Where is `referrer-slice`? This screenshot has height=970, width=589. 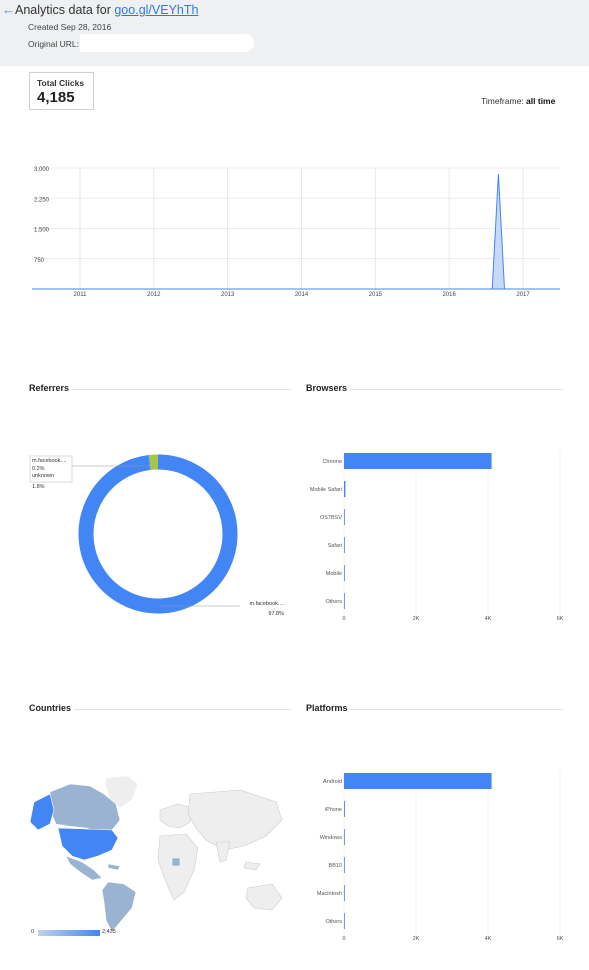 referrer-slice is located at coordinates (158, 534).